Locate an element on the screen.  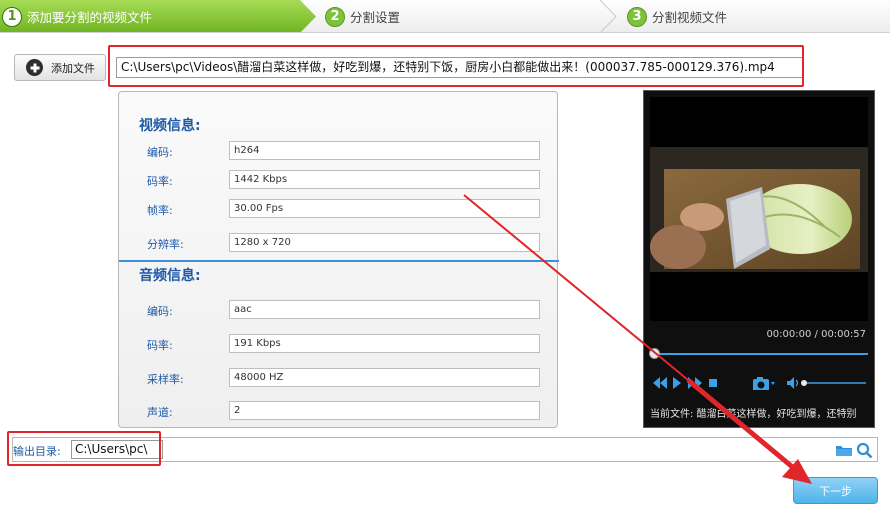
step-2-label: 分割设置 is located at coordinates (375, 17).